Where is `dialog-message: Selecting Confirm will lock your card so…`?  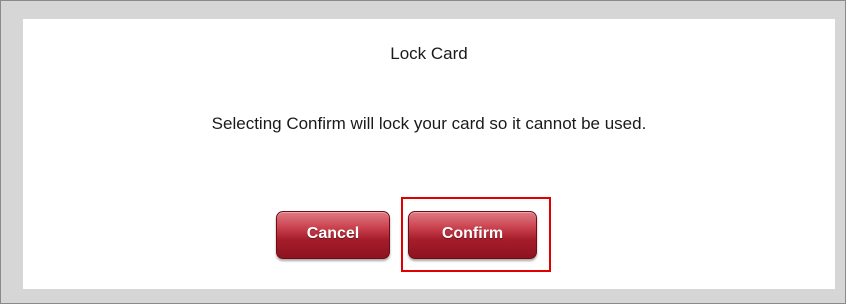
dialog-message: Selecting Confirm will lock your card so… is located at coordinates (429, 123).